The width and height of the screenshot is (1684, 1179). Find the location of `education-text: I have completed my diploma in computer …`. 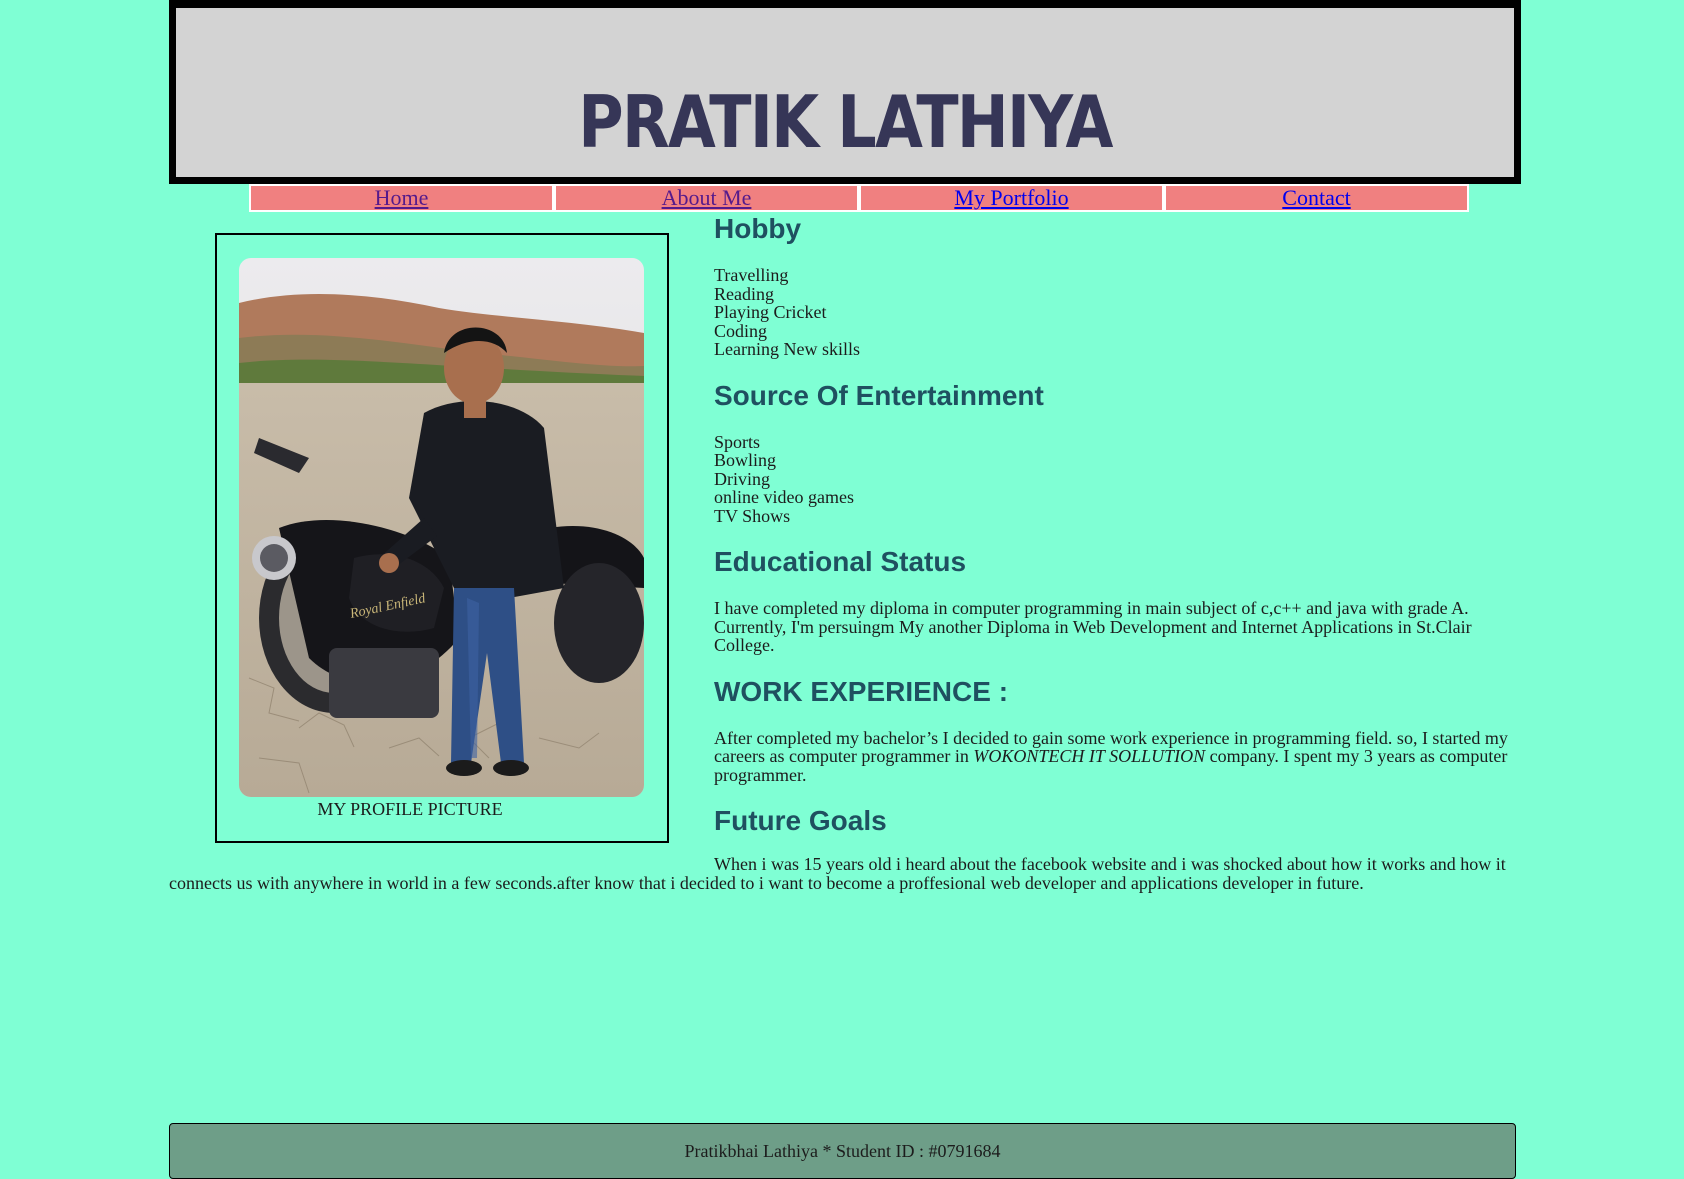

education-text: I have completed my diploma in computer … is located at coordinates (1093, 626).